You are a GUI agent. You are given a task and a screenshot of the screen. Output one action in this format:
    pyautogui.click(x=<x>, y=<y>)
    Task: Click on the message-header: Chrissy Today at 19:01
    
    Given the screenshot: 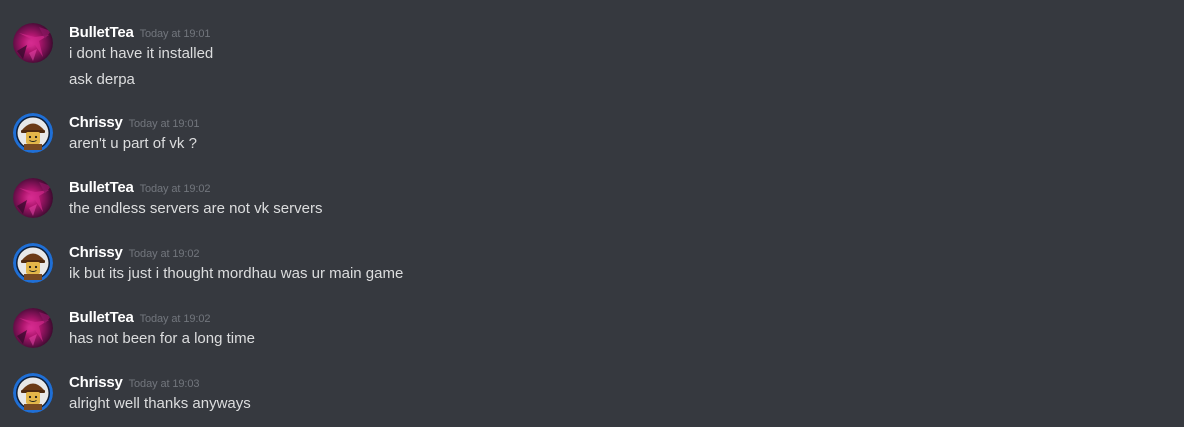 What is the action you would take?
    pyautogui.click(x=134, y=123)
    